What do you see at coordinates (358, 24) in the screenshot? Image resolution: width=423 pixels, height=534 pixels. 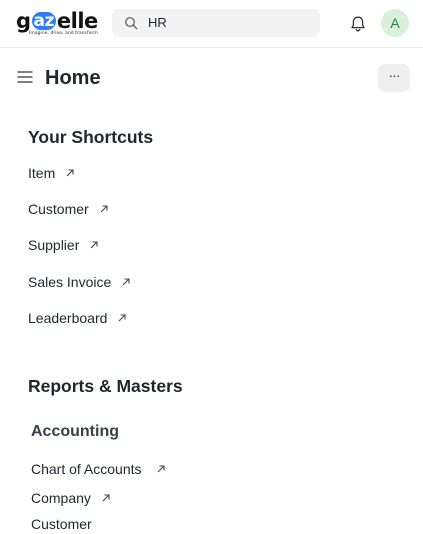 I see `notifications-bell-icon` at bounding box center [358, 24].